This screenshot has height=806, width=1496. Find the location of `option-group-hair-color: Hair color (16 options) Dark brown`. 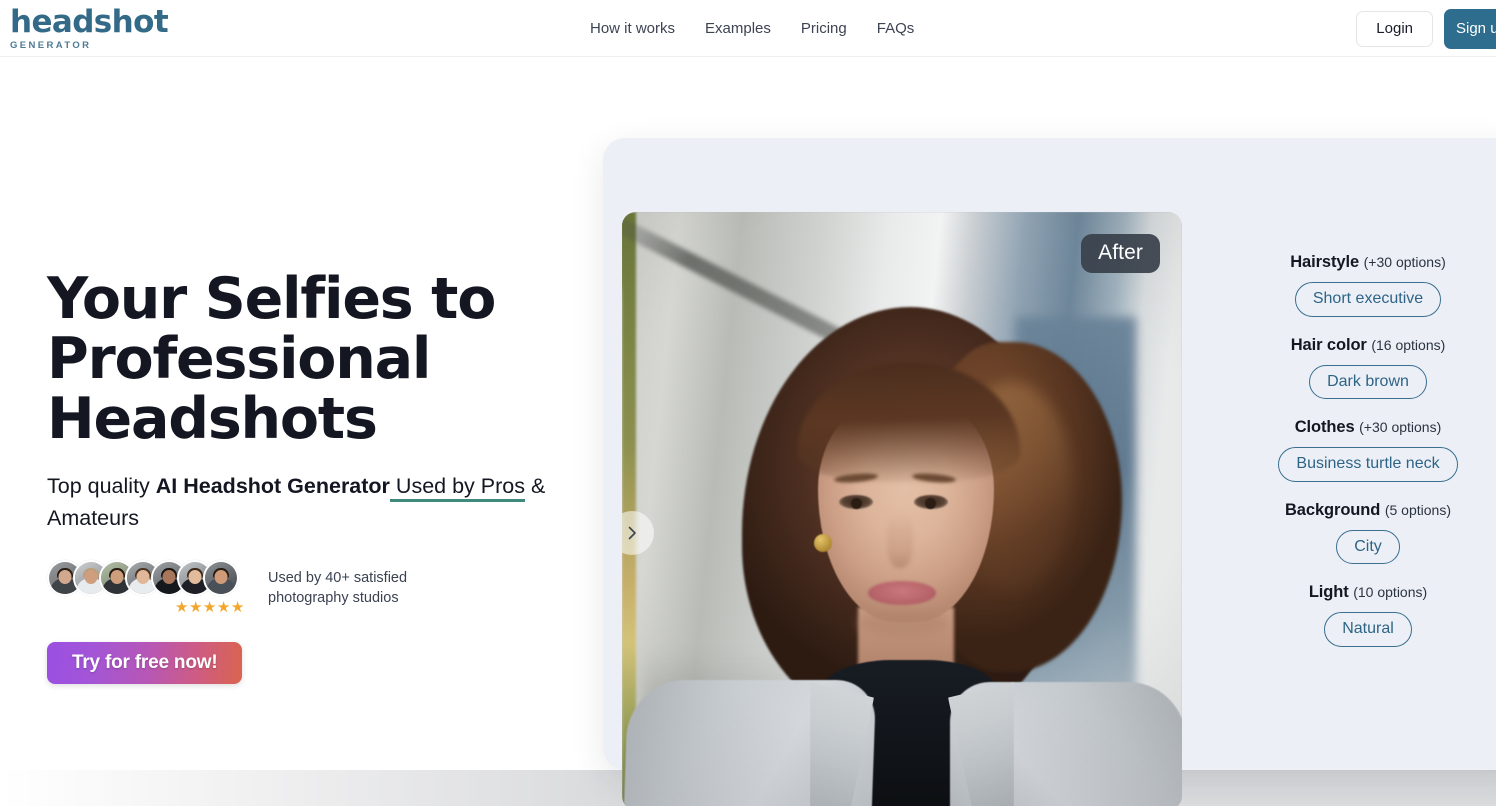

option-group-hair-color: Hair color (16 options) Dark brown is located at coordinates (1359, 368).